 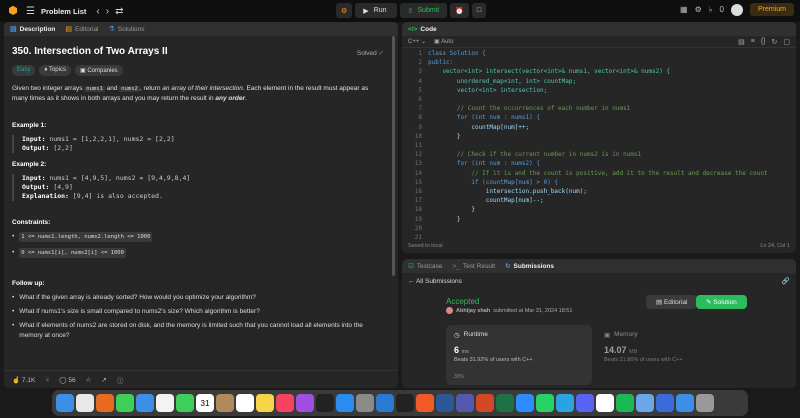 What do you see at coordinates (786, 42) in the screenshot?
I see `expand-icon: ▢` at bounding box center [786, 42].